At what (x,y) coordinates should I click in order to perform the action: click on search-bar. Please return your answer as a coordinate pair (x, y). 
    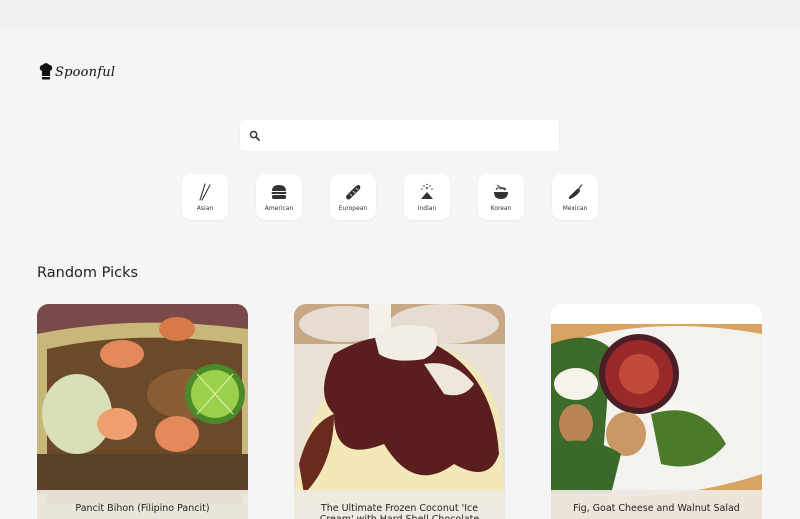
    Looking at the image, I should click on (399, 135).